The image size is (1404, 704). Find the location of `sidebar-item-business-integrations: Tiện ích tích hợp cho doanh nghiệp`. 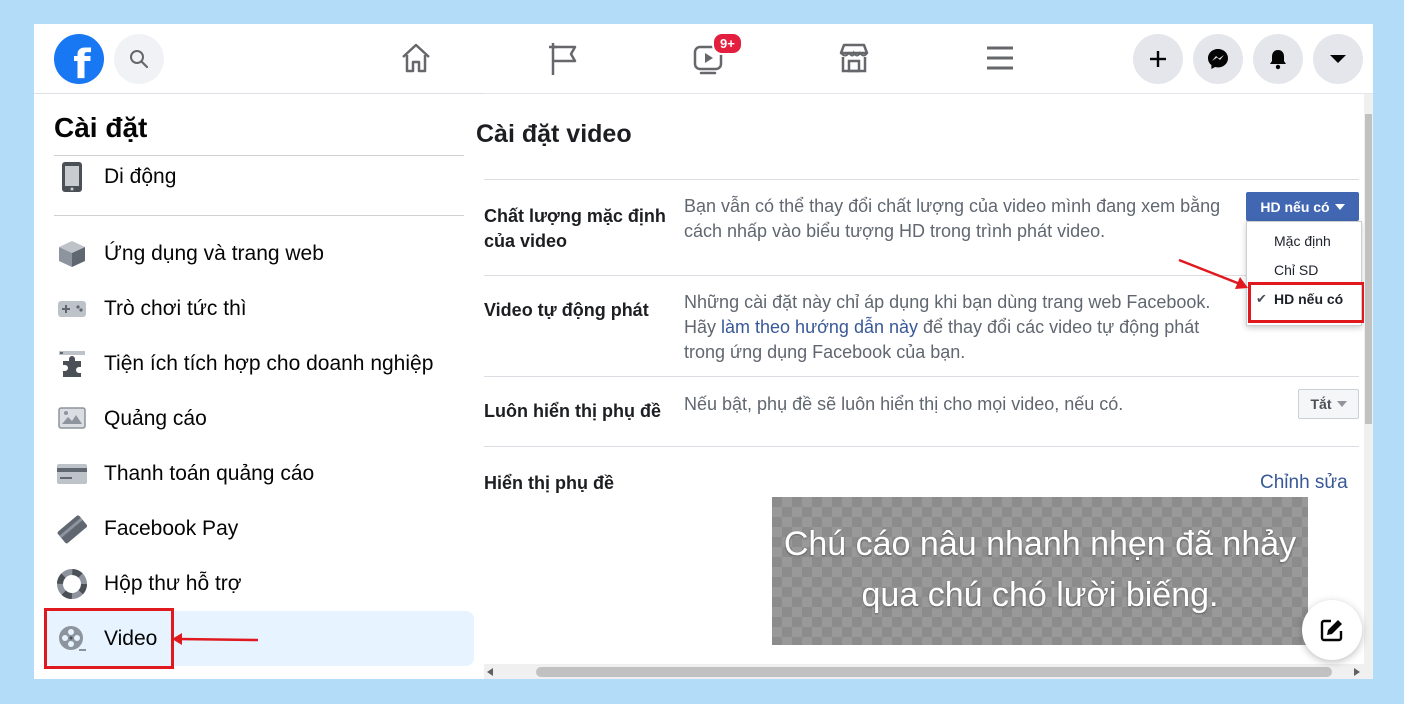

sidebar-item-business-integrations: Tiện ích tích hợp cho doanh nghiệp is located at coordinates (259, 363).